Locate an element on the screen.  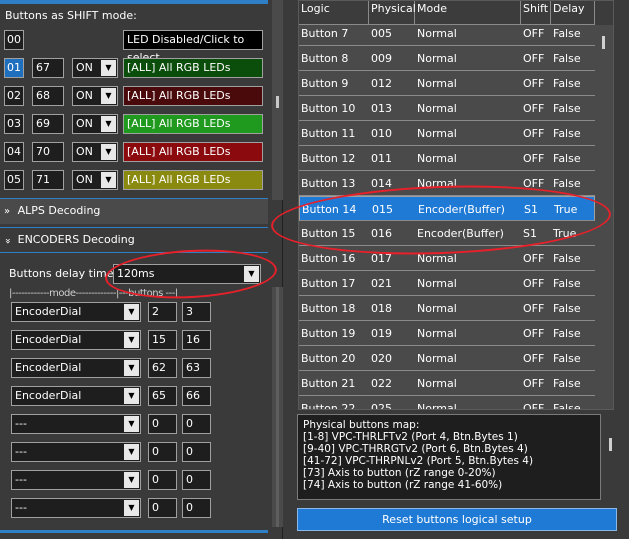
cell-logic: Button 16 is located at coordinates (328, 258).